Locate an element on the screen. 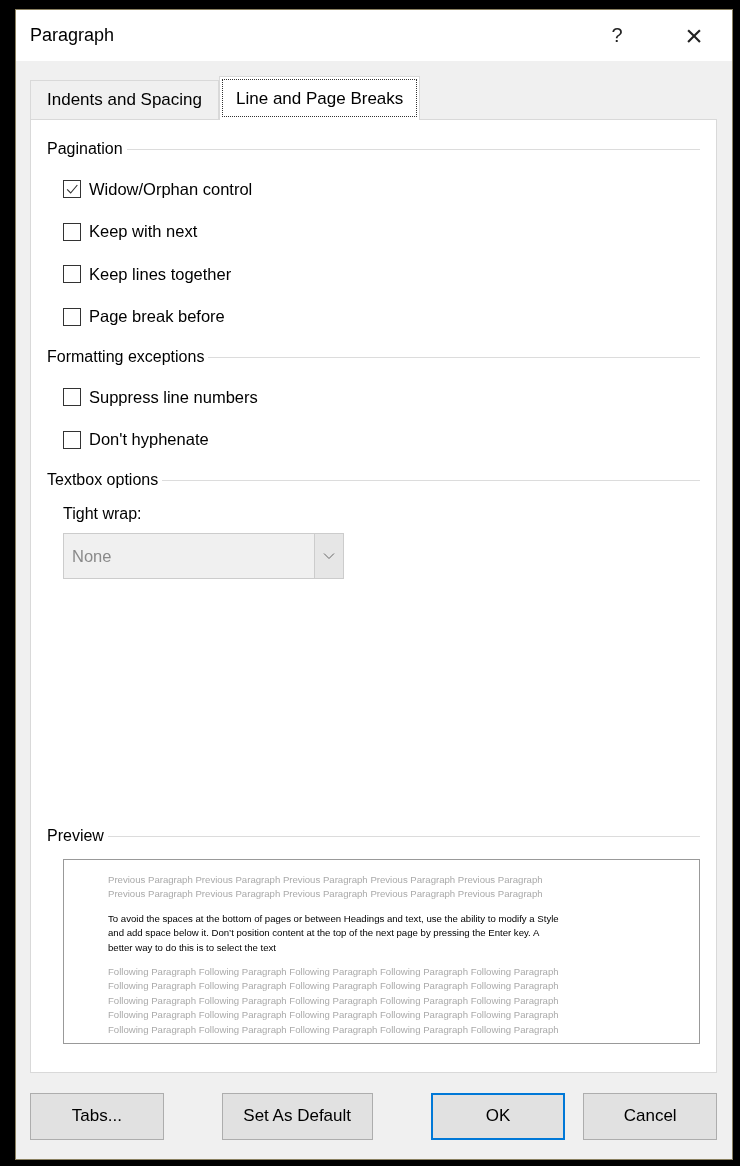 Image resolution: width=740 pixels, height=1166 pixels. dialog-button: Cancel is located at coordinates (650, 1116).